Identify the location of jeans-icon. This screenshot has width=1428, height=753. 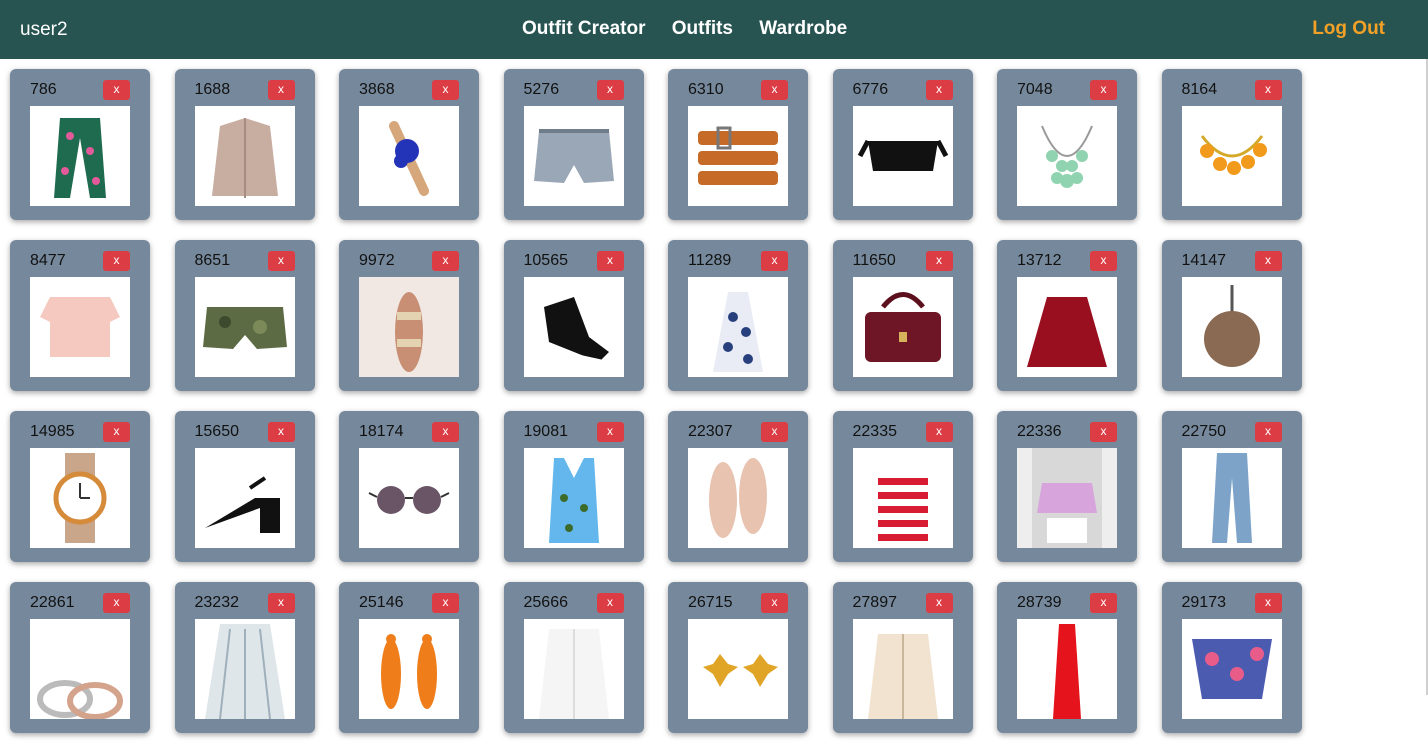
(1231, 498).